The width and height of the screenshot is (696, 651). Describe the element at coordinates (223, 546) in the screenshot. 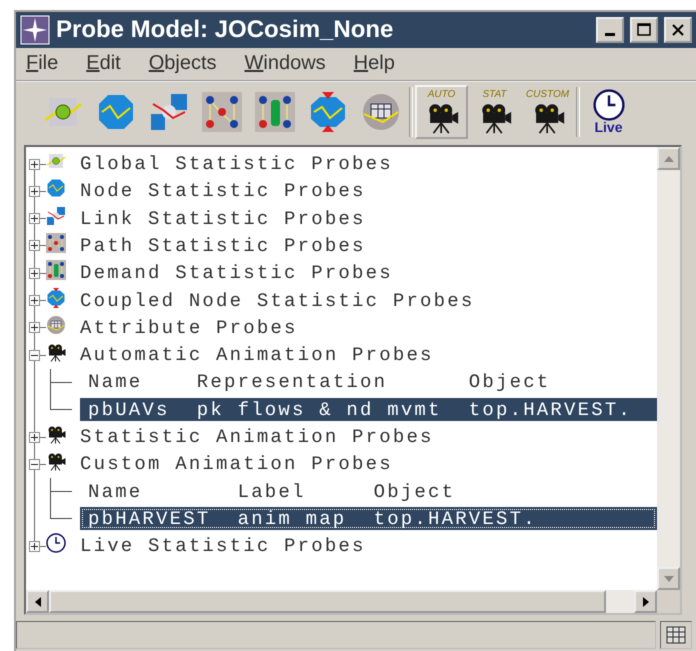

I see `tree-item: Live Statistic Probes` at that location.